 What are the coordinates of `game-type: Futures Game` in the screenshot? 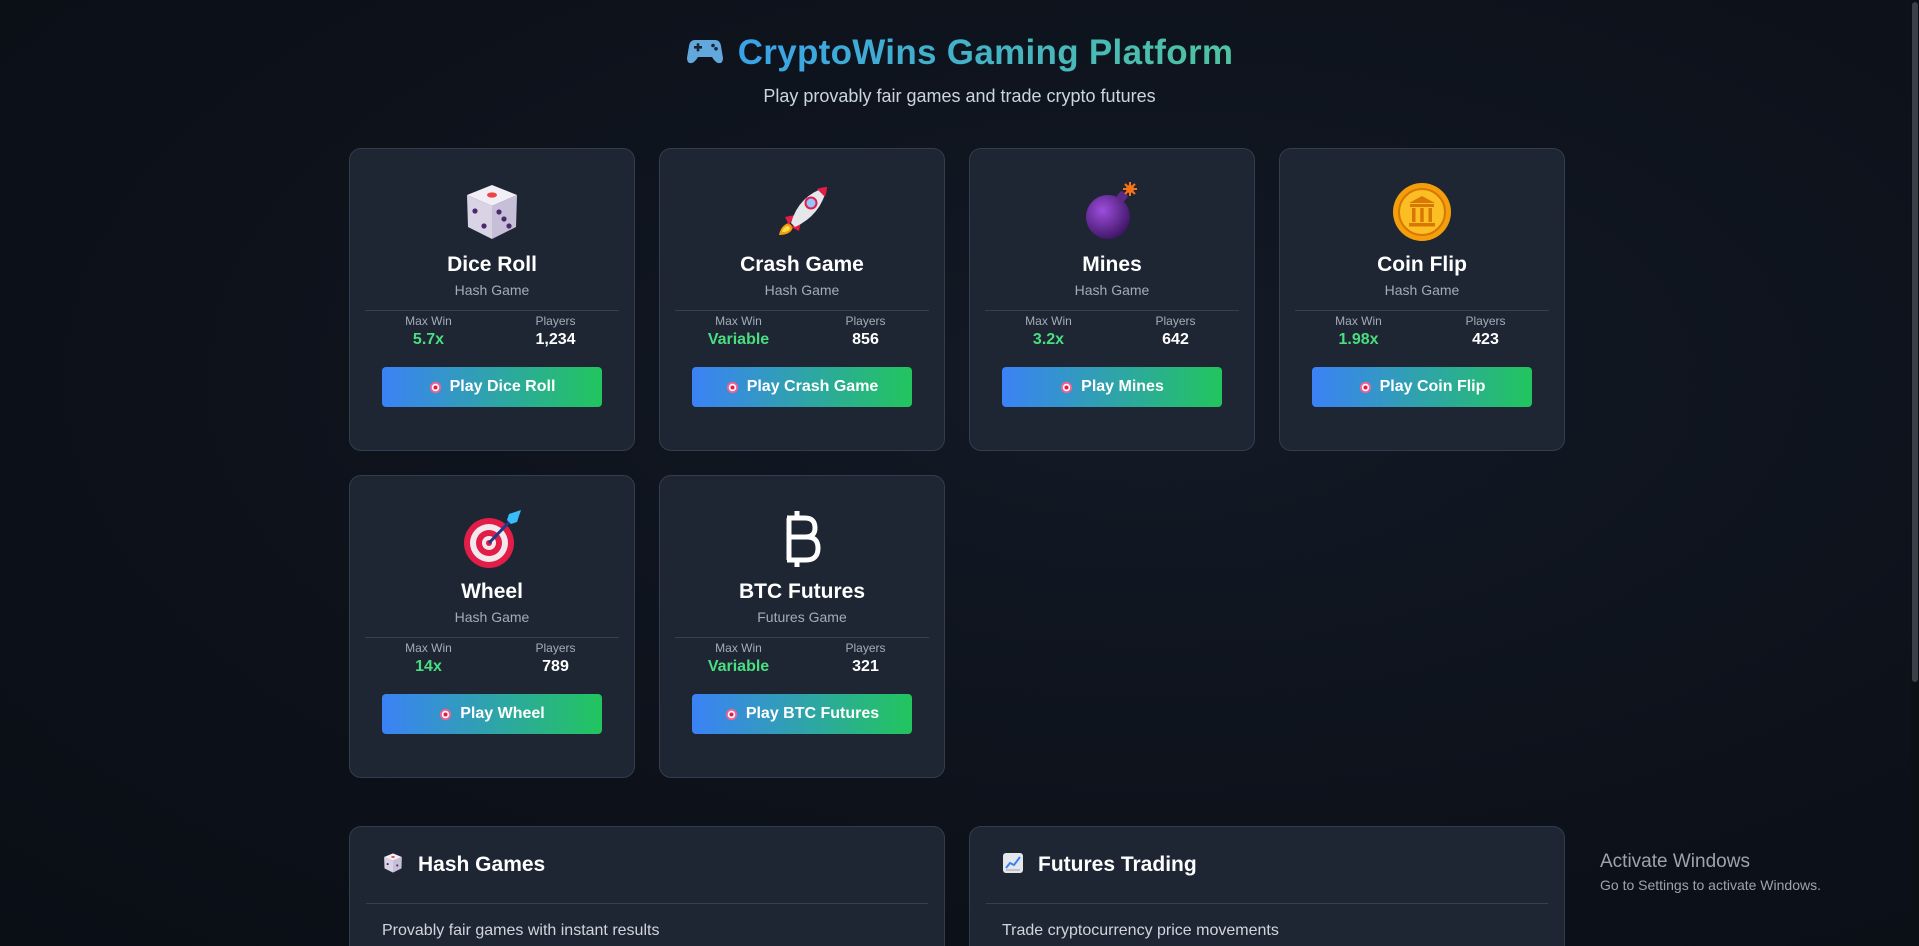 It's located at (802, 617).